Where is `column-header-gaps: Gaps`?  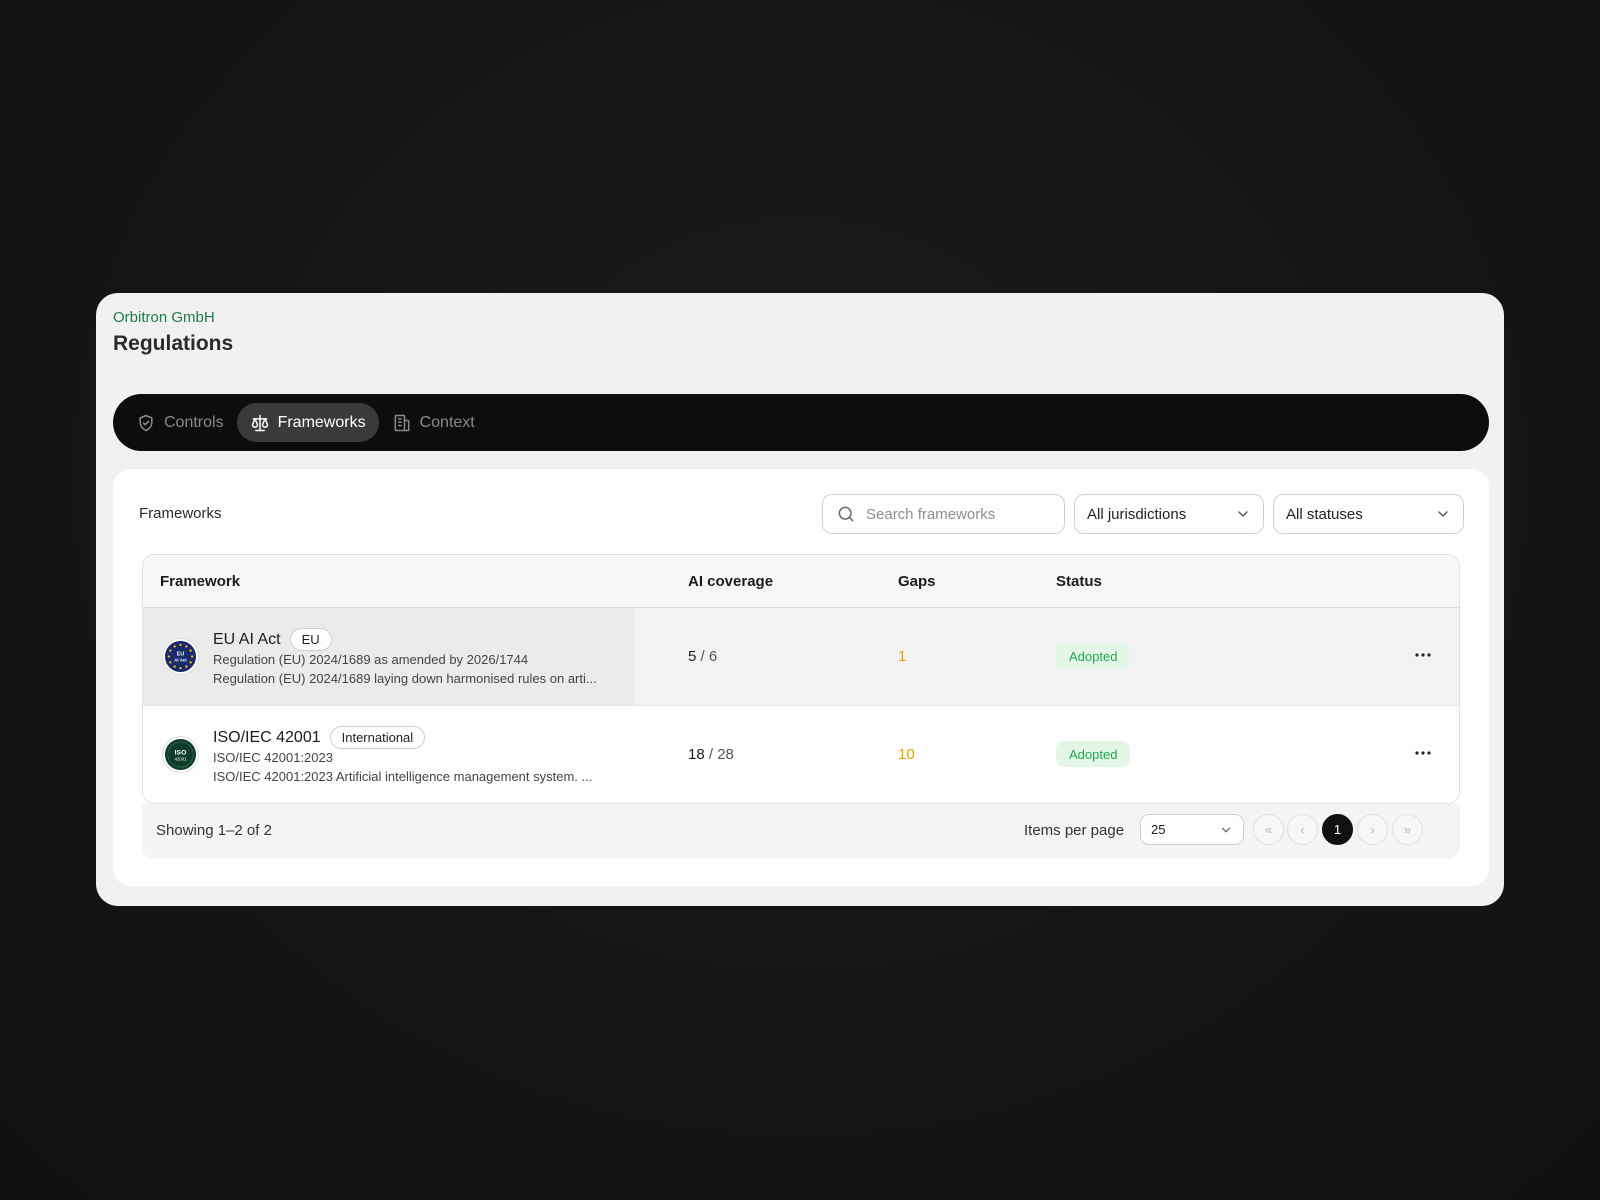
column-header-gaps: Gaps is located at coordinates (917, 581).